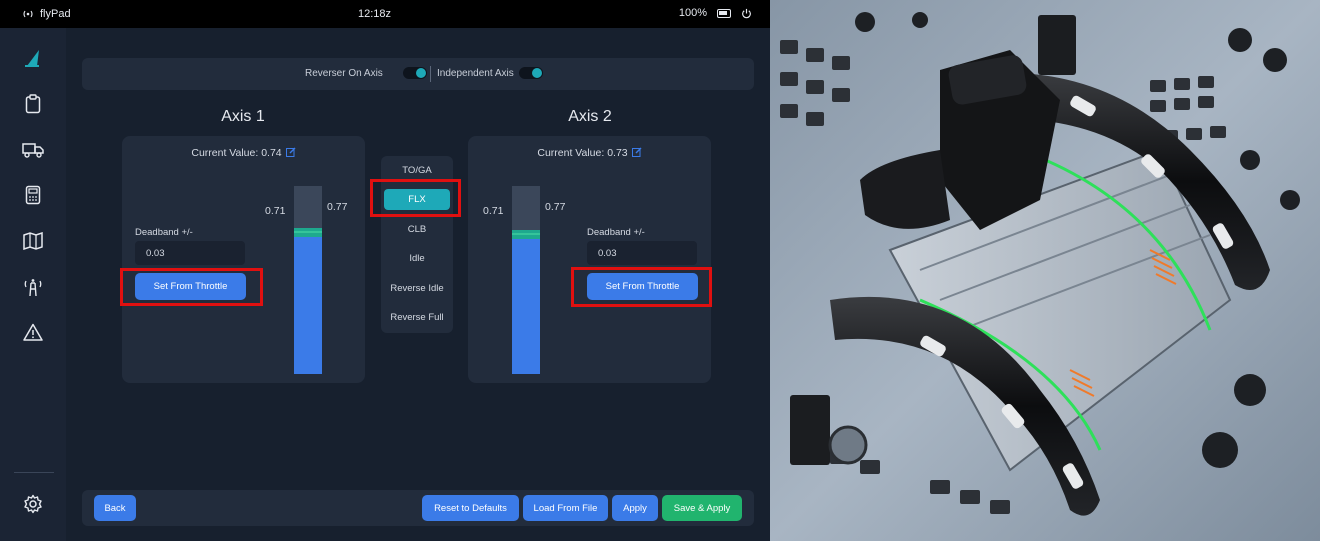 Image resolution: width=1320 pixels, height=541 pixels. I want to click on flypad-logo, so click(33, 58).